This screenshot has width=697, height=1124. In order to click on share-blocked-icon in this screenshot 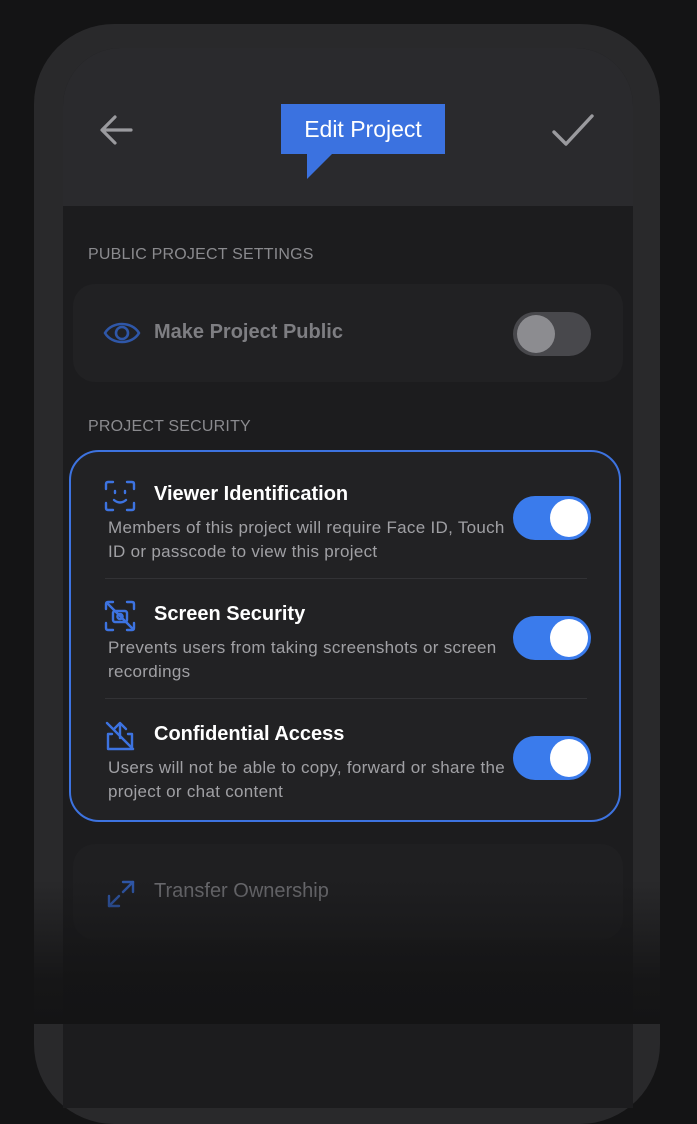, I will do `click(120, 736)`.